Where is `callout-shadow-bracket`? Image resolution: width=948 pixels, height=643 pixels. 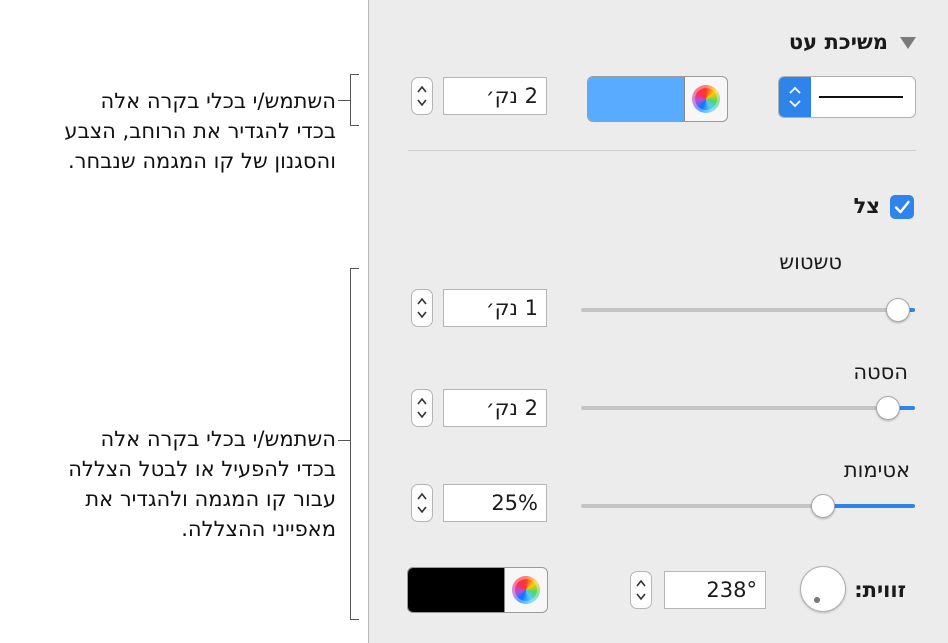
callout-shadow-bracket is located at coordinates (354, 444).